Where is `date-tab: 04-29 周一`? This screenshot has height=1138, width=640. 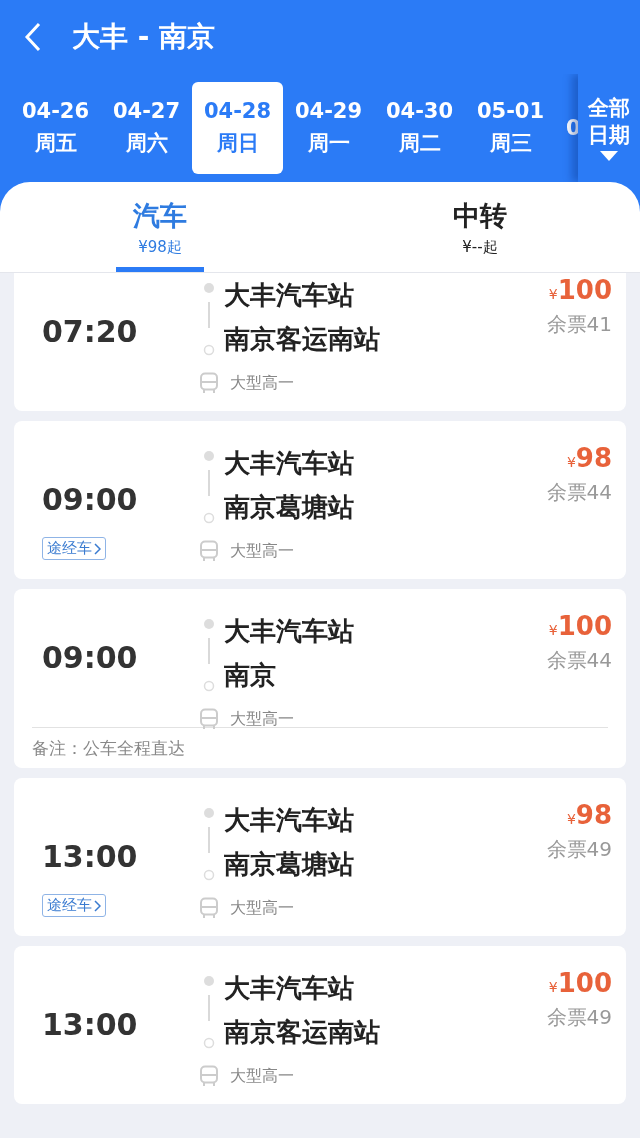
date-tab: 04-29 周一 is located at coordinates (328, 128).